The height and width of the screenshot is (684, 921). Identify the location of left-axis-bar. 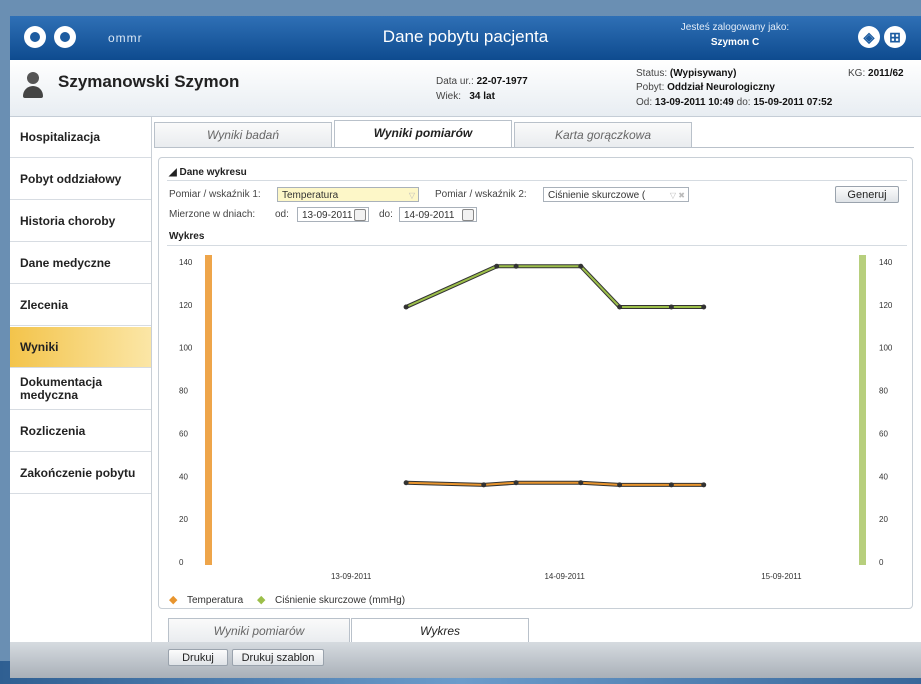
(208, 410).